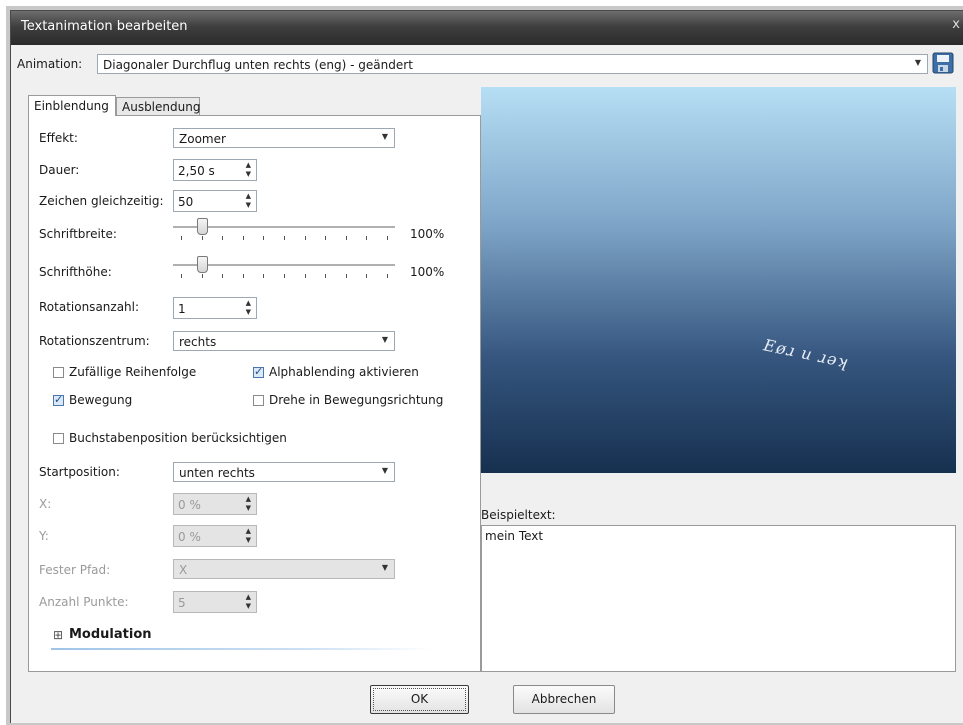 The image size is (963, 725). What do you see at coordinates (419, 699) in the screenshot?
I see `ok-button: OK` at bounding box center [419, 699].